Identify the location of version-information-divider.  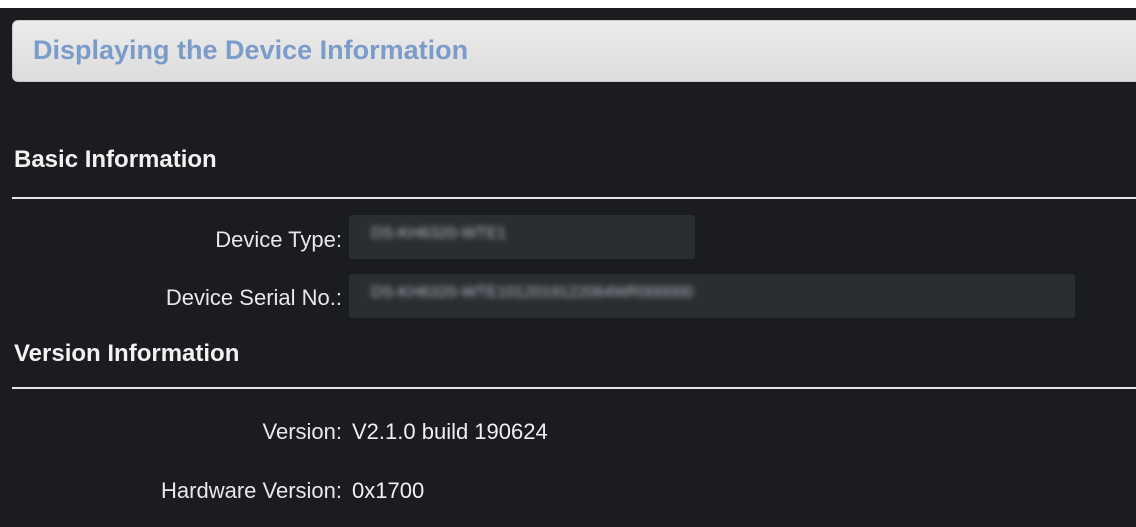
(574, 388).